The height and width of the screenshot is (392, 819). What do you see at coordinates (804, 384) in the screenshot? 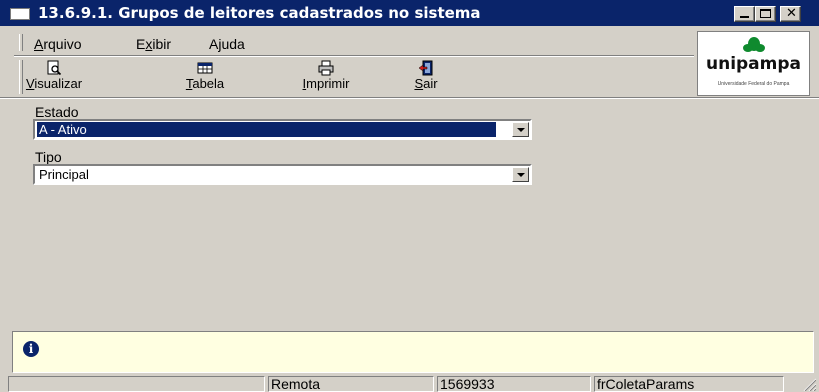
I see `resize-grip-icon` at bounding box center [804, 384].